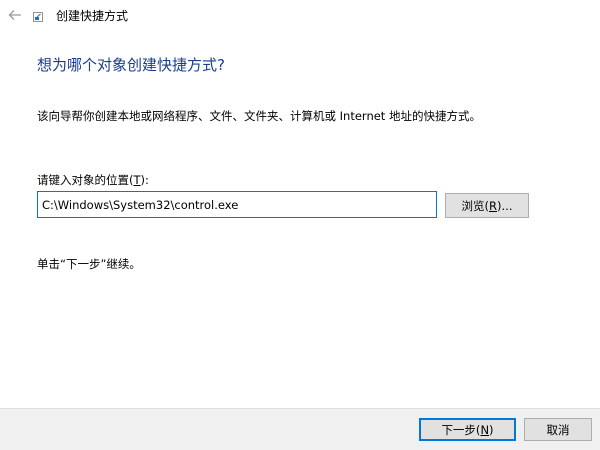 The height and width of the screenshot is (450, 600). I want to click on shortcut-app-icon, so click(38, 17).